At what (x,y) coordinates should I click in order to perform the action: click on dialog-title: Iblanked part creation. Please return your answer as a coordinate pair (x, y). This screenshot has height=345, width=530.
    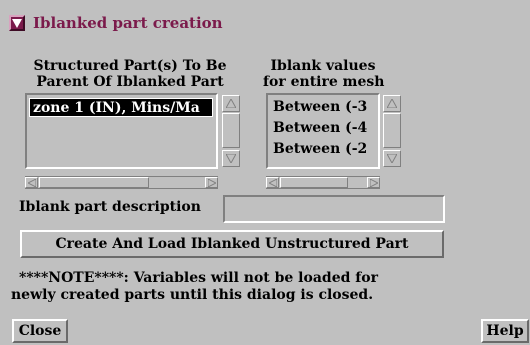
    Looking at the image, I should click on (128, 22).